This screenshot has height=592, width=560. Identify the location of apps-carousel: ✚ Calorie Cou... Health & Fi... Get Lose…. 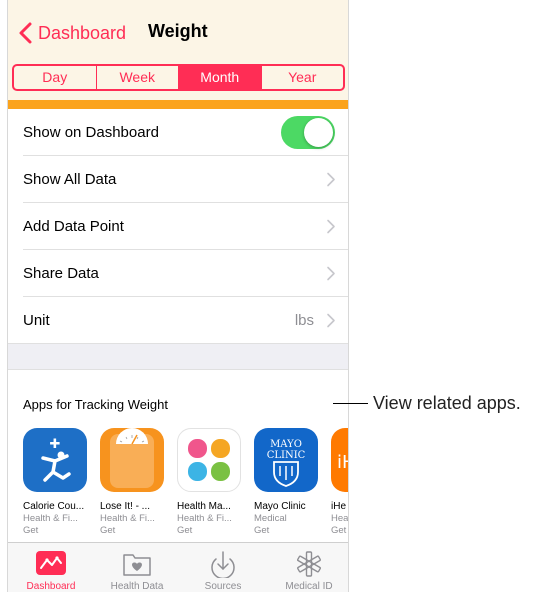
(186, 485).